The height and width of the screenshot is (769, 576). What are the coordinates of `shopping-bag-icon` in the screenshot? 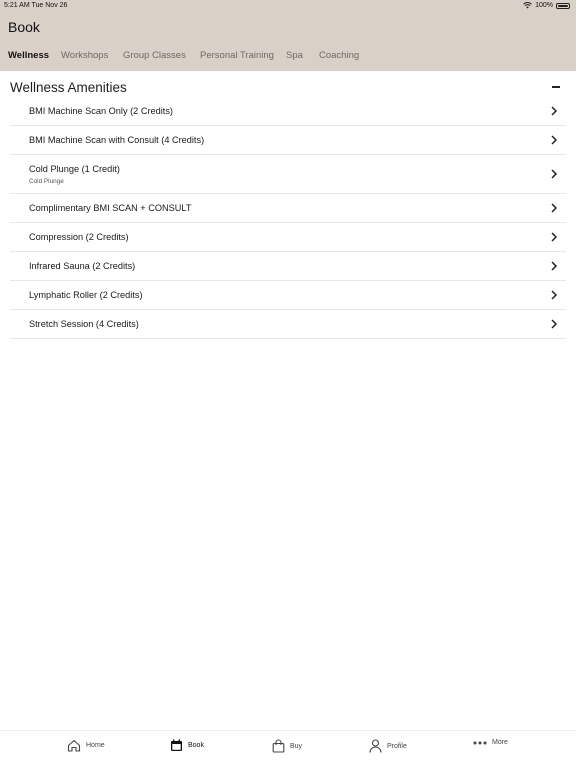 It's located at (278, 746).